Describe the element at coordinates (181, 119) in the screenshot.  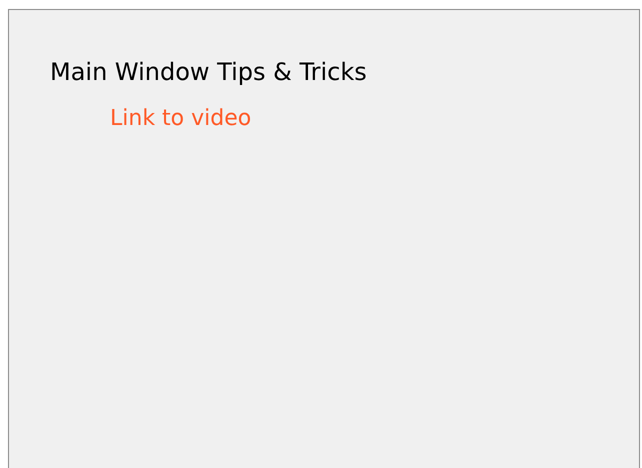
I see `video-link: Link to video` at that location.